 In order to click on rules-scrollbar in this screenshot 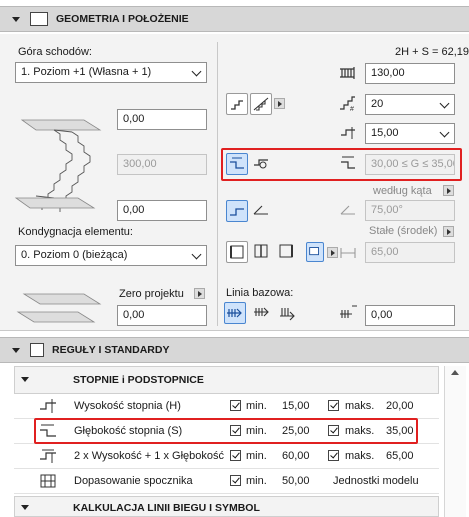, I will do `click(455, 441)`.